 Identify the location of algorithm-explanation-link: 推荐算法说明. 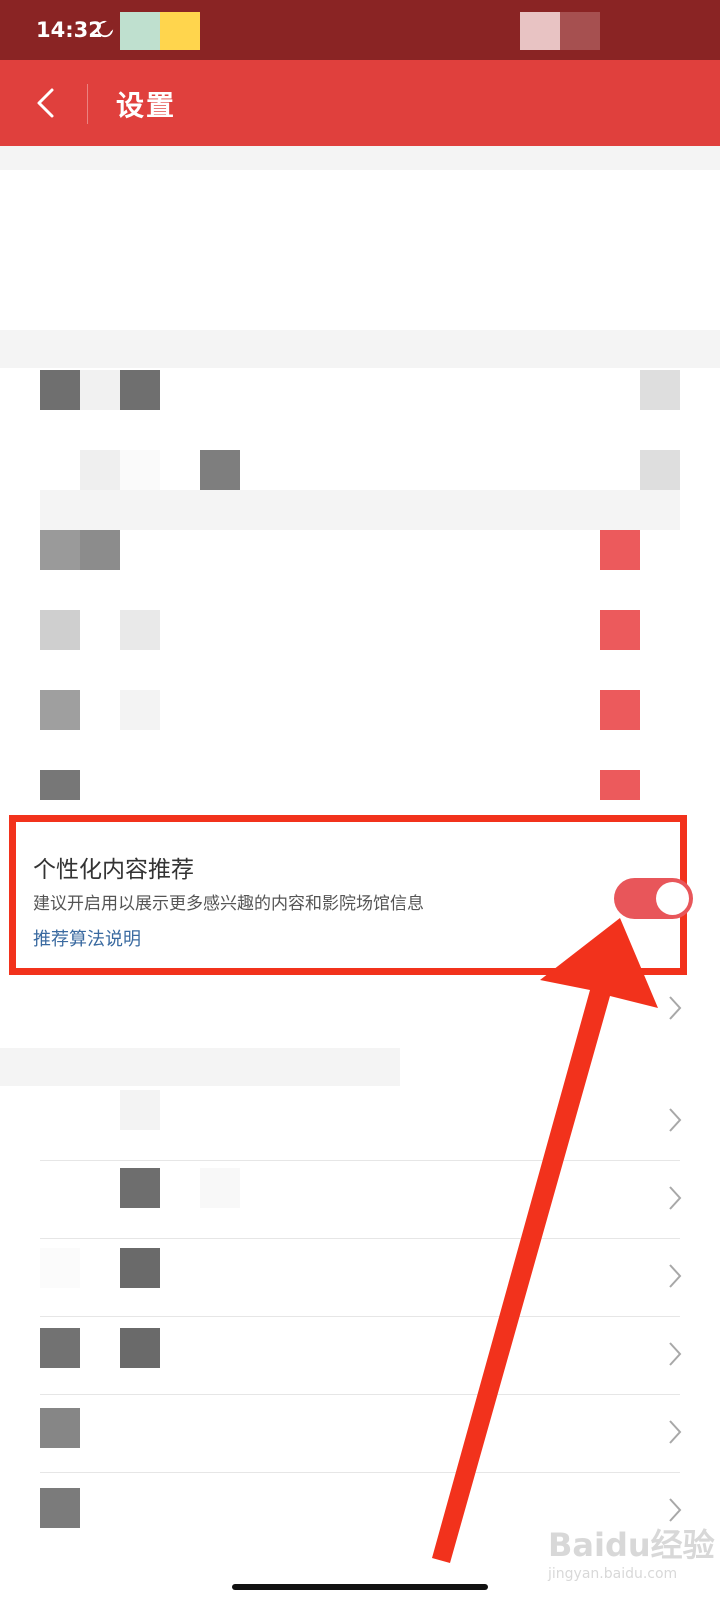
(87, 938).